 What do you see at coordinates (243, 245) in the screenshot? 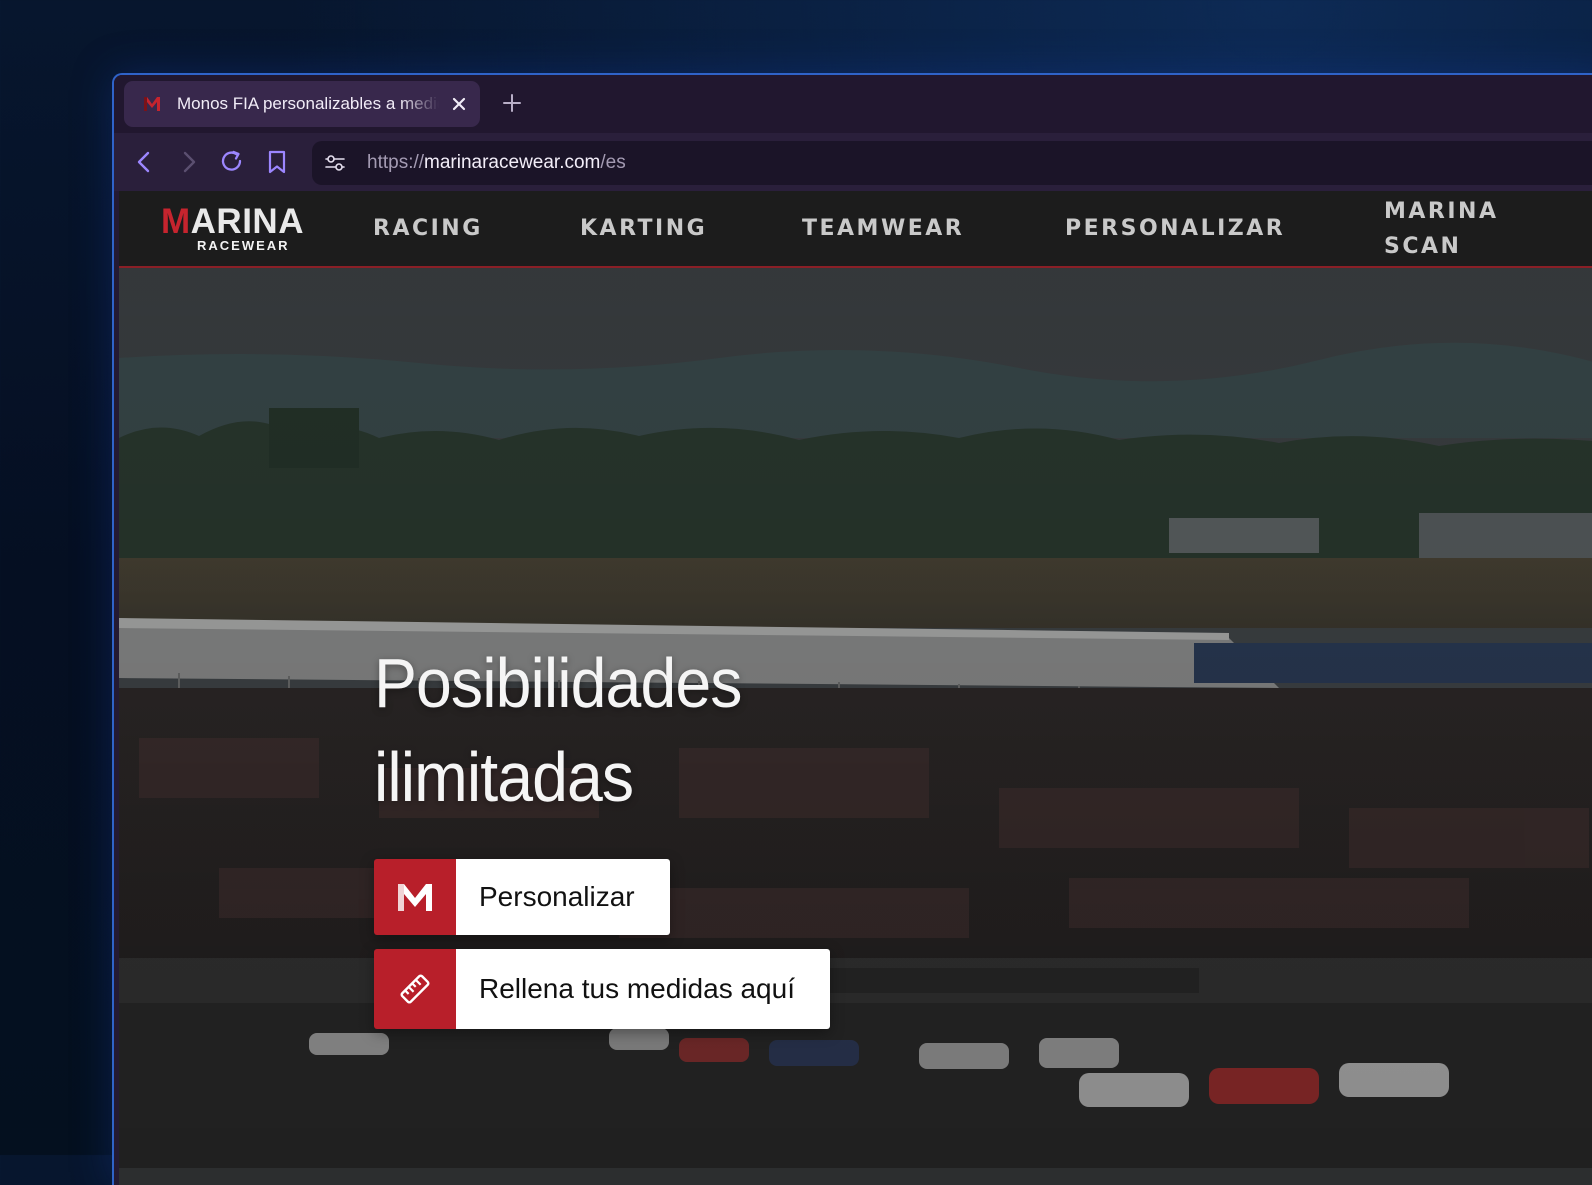
I see `logo-subtitle: RACEWEAR` at bounding box center [243, 245].